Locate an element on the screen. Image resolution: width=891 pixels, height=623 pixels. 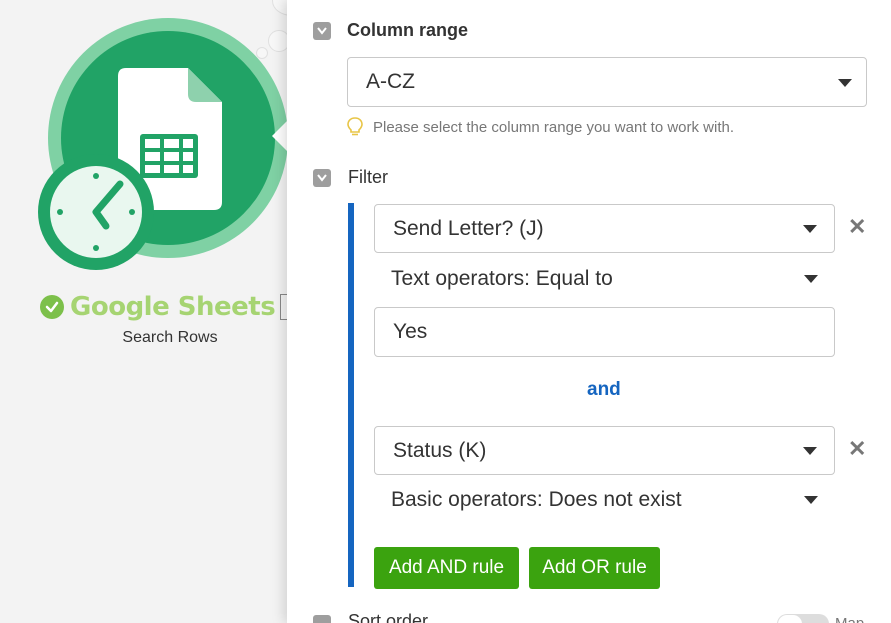
filter-rule-2-field: Status (K) is located at coordinates (440, 450).